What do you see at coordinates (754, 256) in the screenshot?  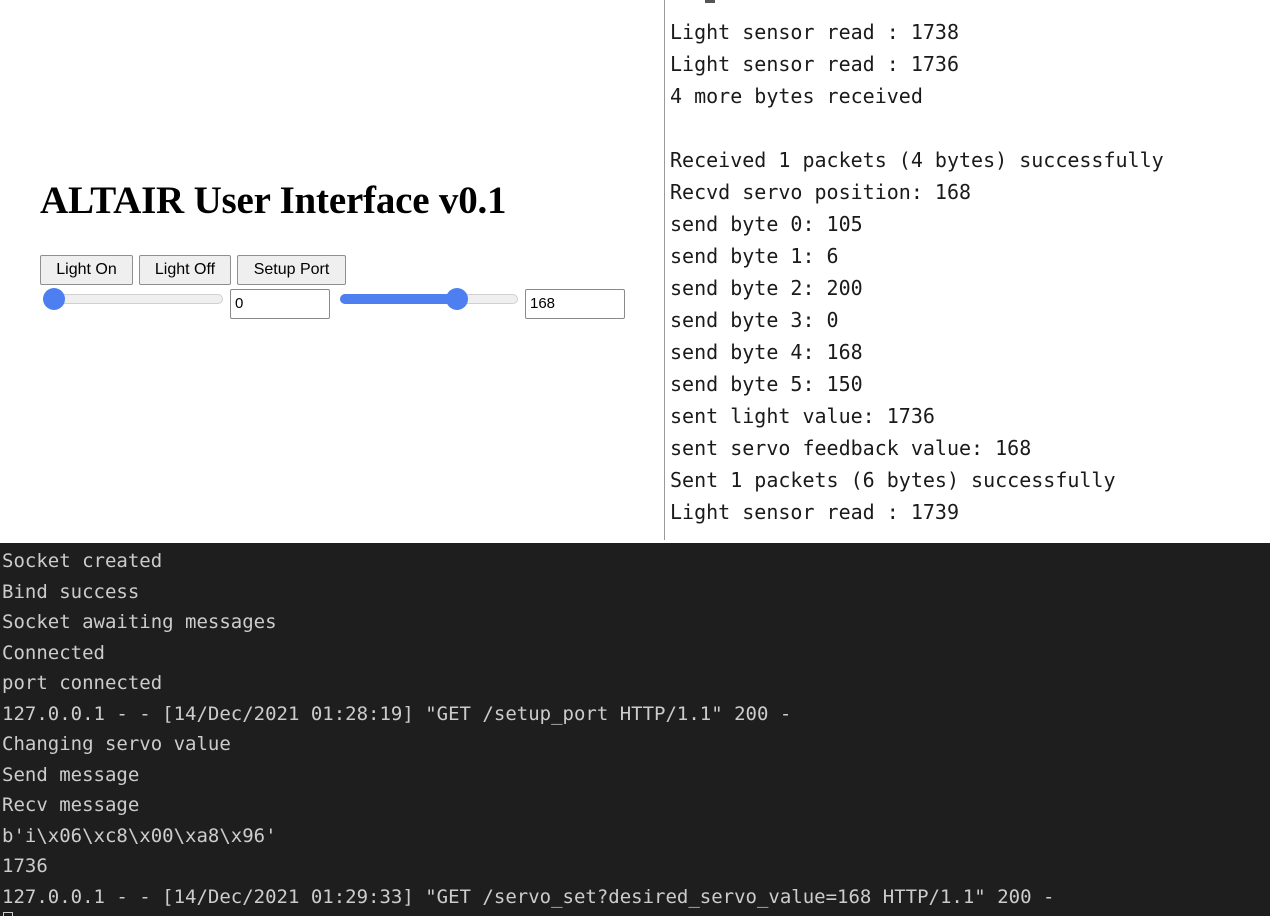 I see `serial-log-line: send byte 1: 6` at bounding box center [754, 256].